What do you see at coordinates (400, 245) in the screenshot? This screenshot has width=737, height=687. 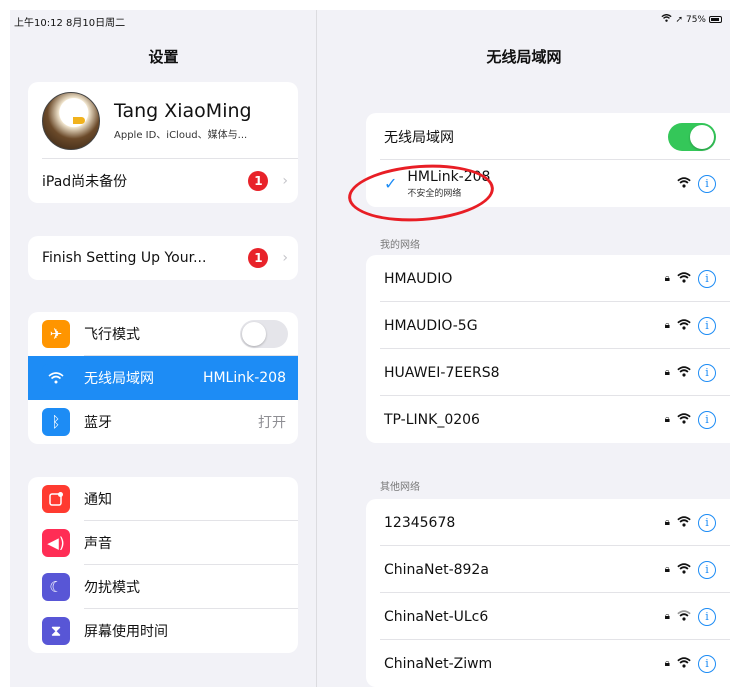 I see `my-networks-header: 我的网络` at bounding box center [400, 245].